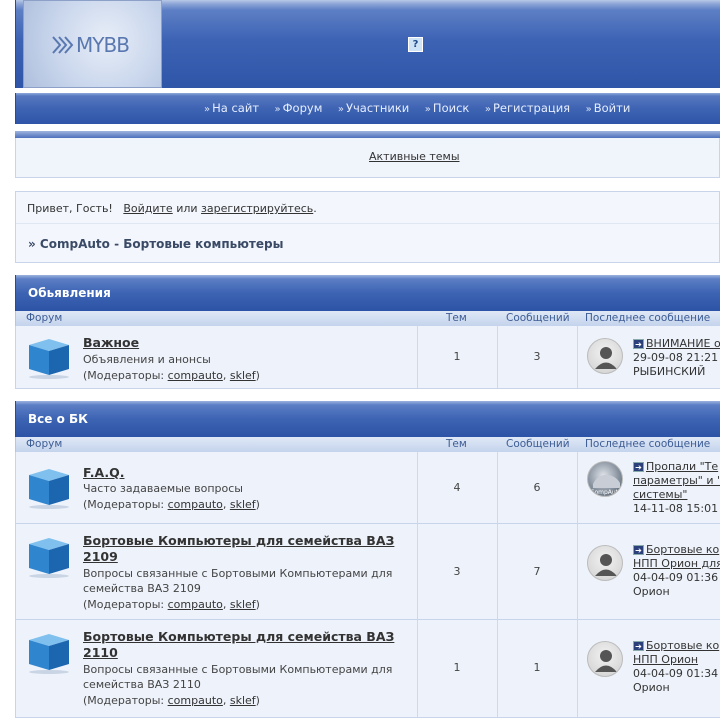 This screenshot has width=720, height=720. Describe the element at coordinates (367, 293) in the screenshot. I see `category-title: Обьявления` at that location.